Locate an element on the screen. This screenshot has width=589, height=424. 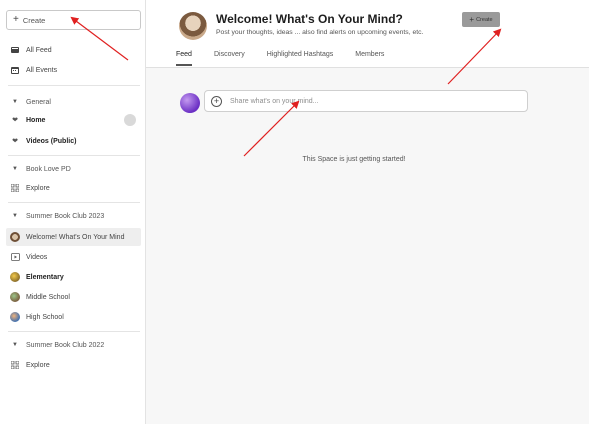
group-label: Summer Book Club 2023 is located at coordinates (65, 216).